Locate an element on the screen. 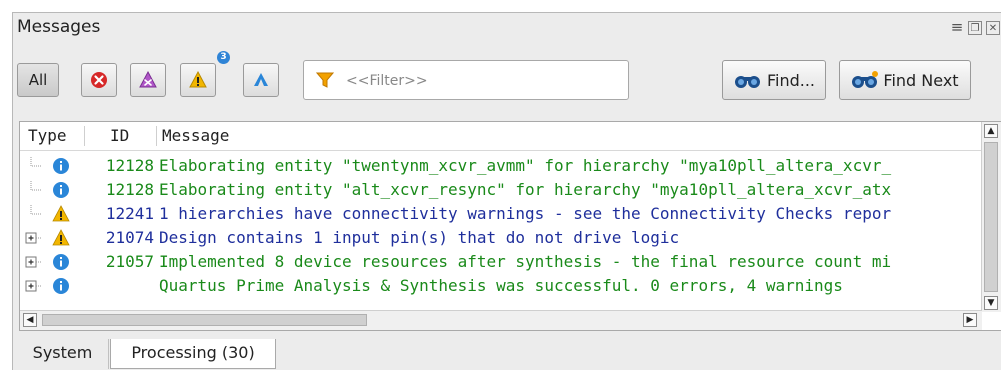 Image resolution: width=1001 pixels, height=371 pixels. scroll-down-arrow-icon: ▼ is located at coordinates (991, 303).